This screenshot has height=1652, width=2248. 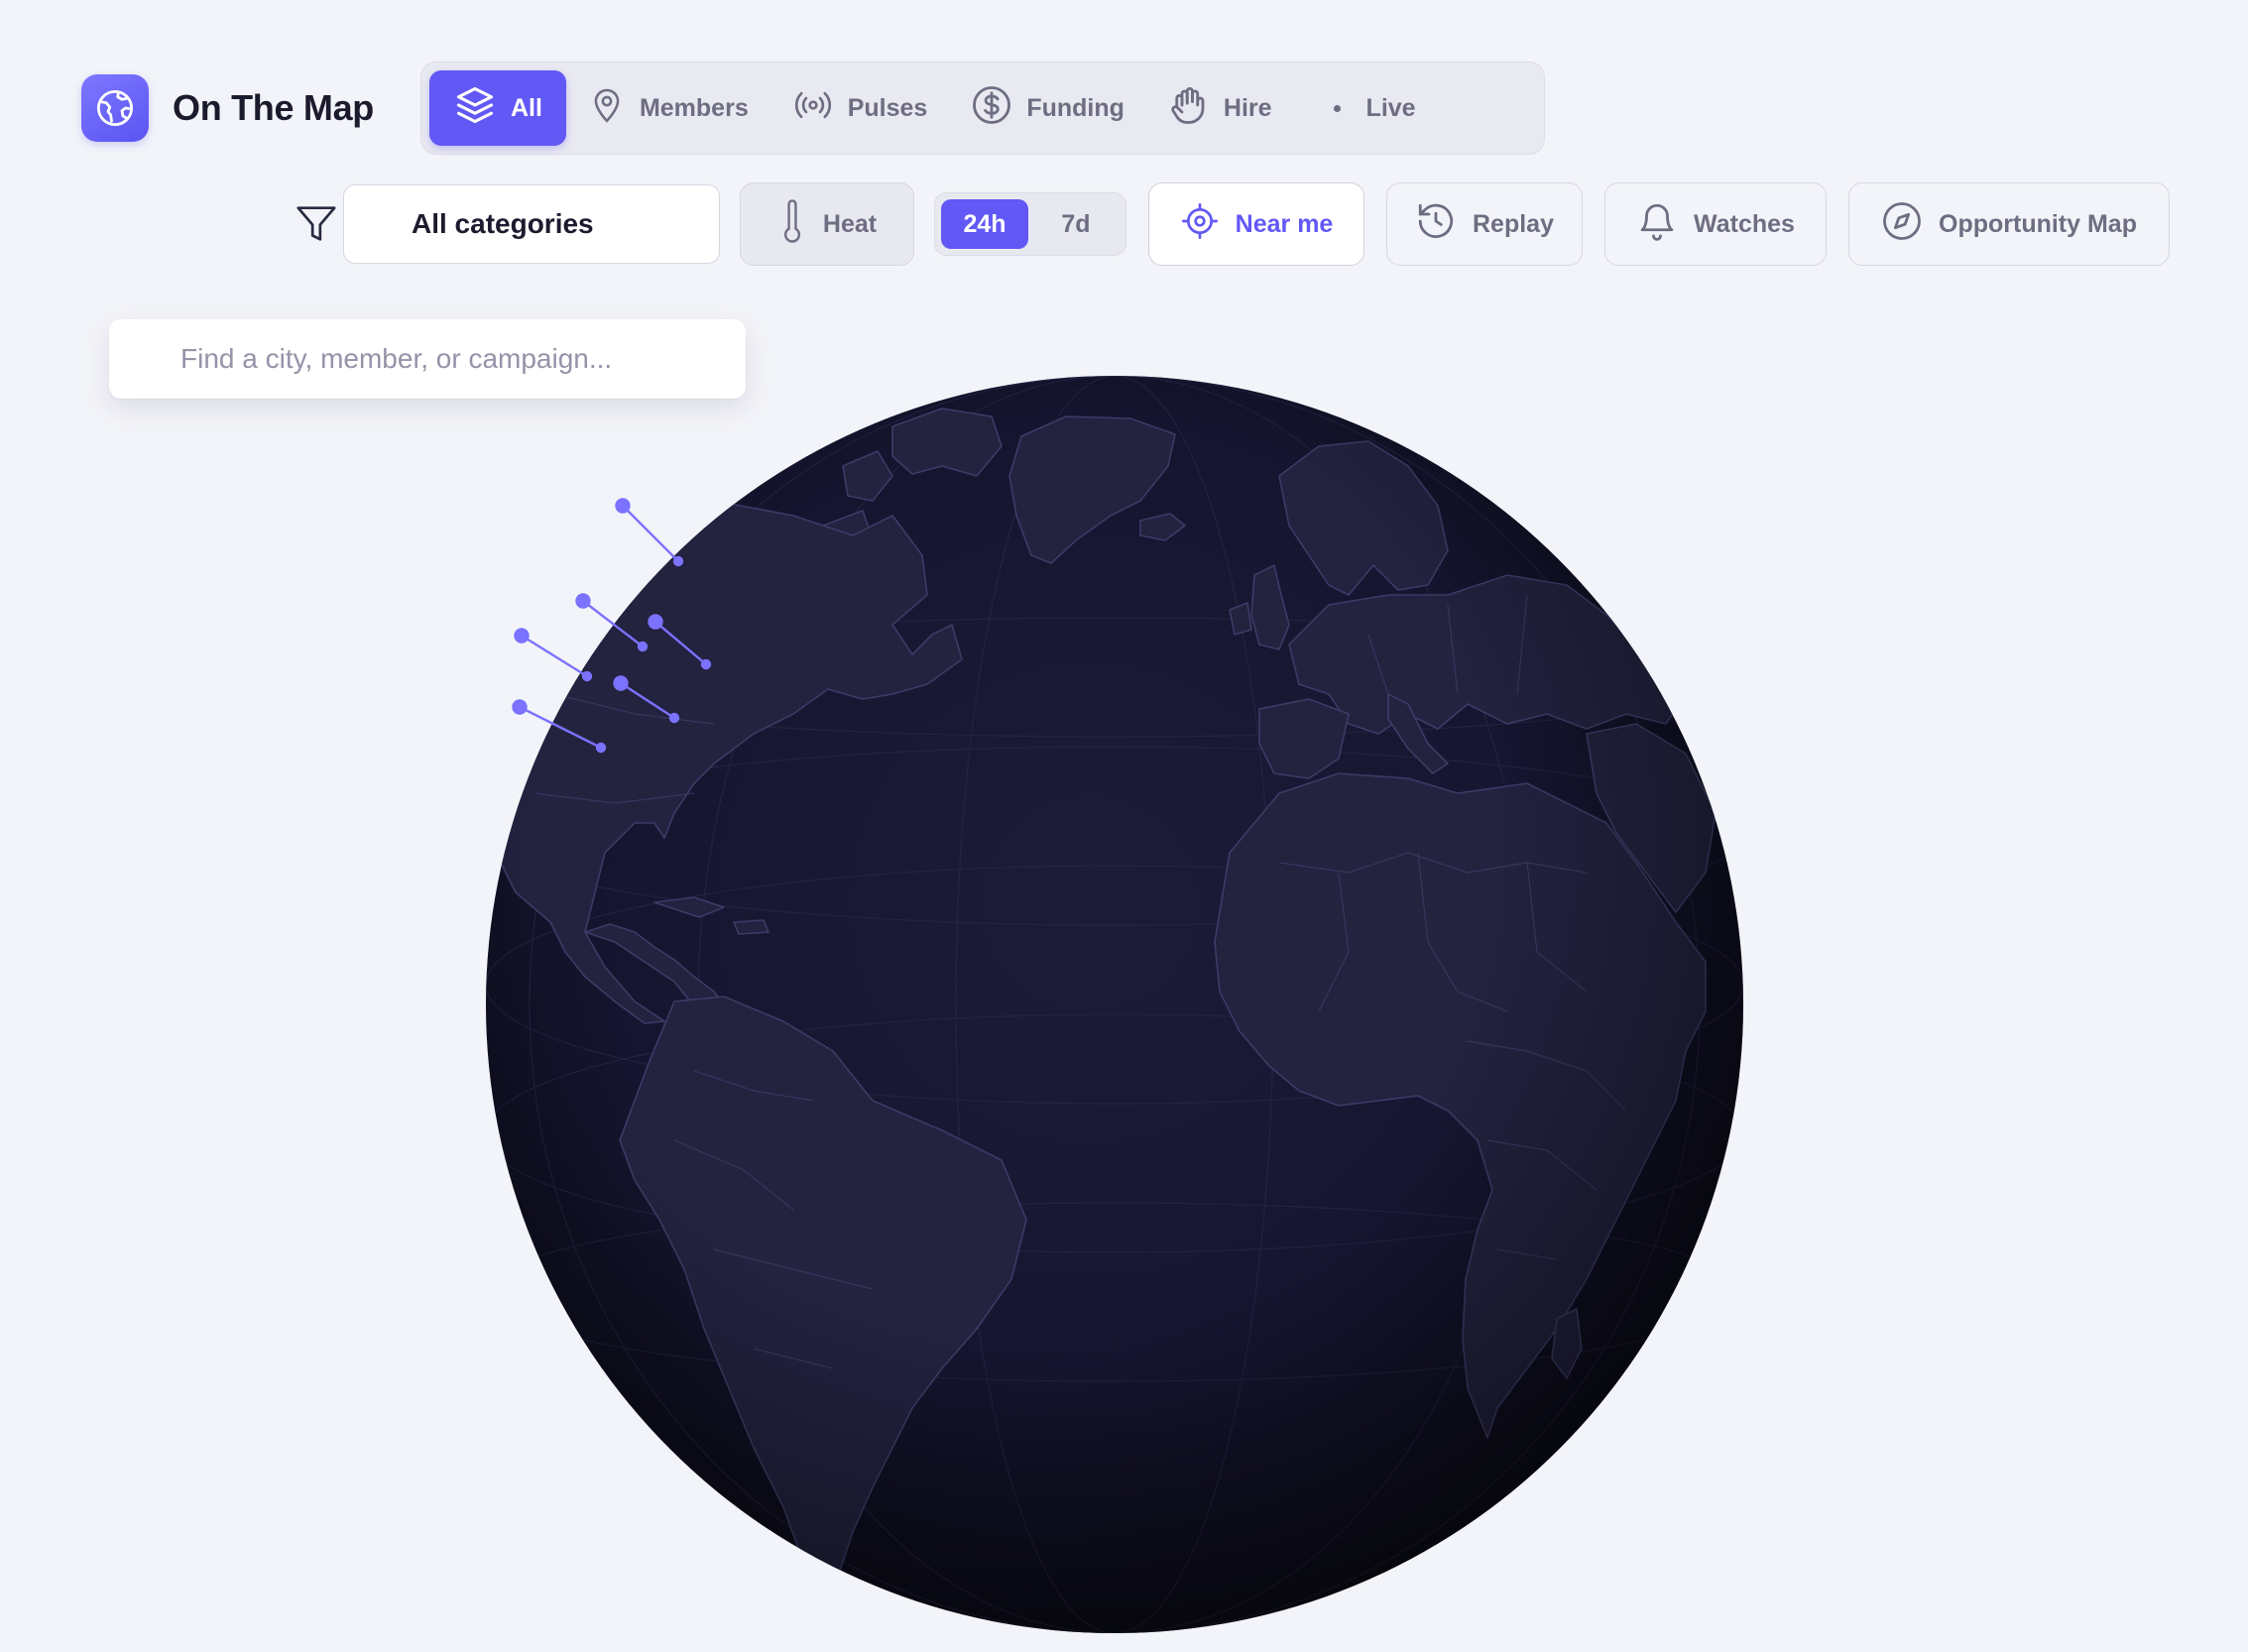 I want to click on watches-label: Watches, so click(x=1744, y=223).